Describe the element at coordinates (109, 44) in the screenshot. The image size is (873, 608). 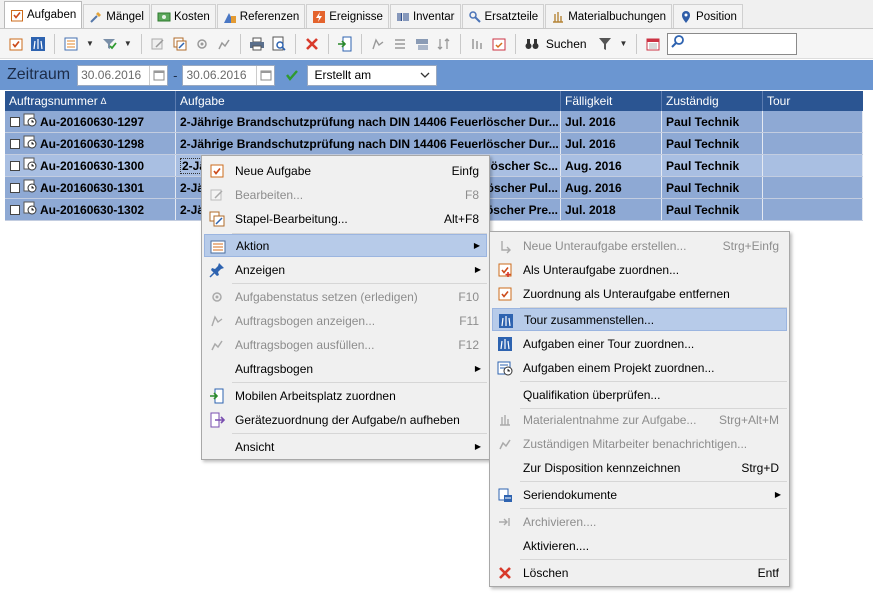
I see `filter-check-icon` at that location.